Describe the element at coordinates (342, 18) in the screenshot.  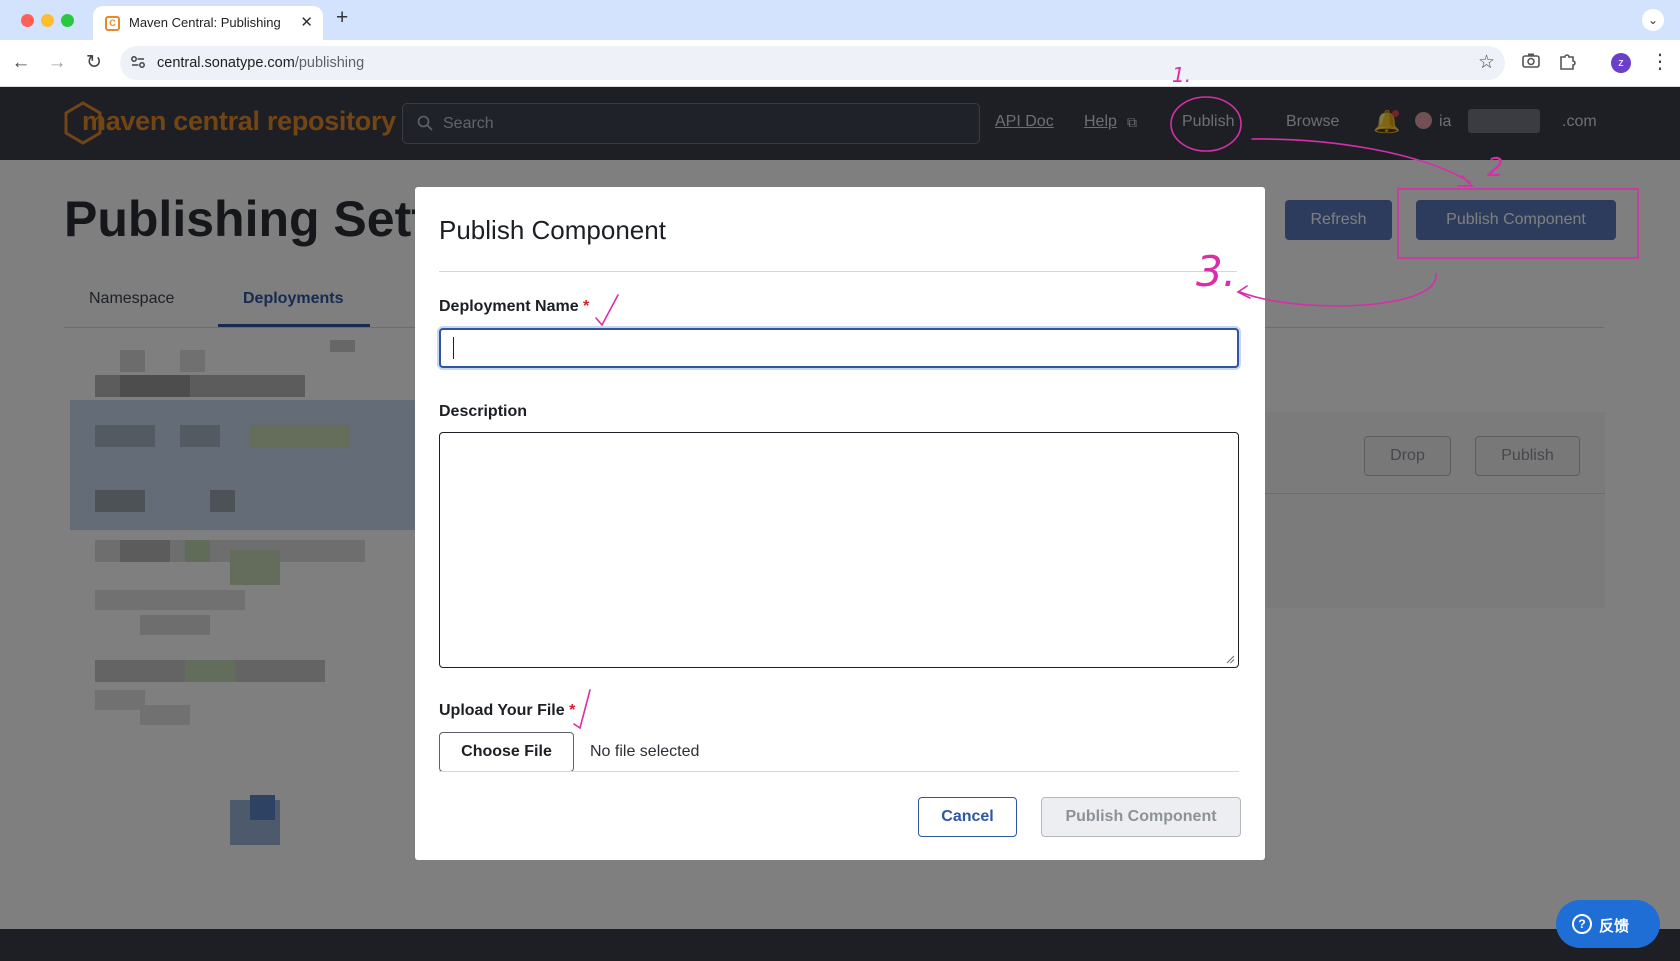
I see `new-tab-button: +` at that location.